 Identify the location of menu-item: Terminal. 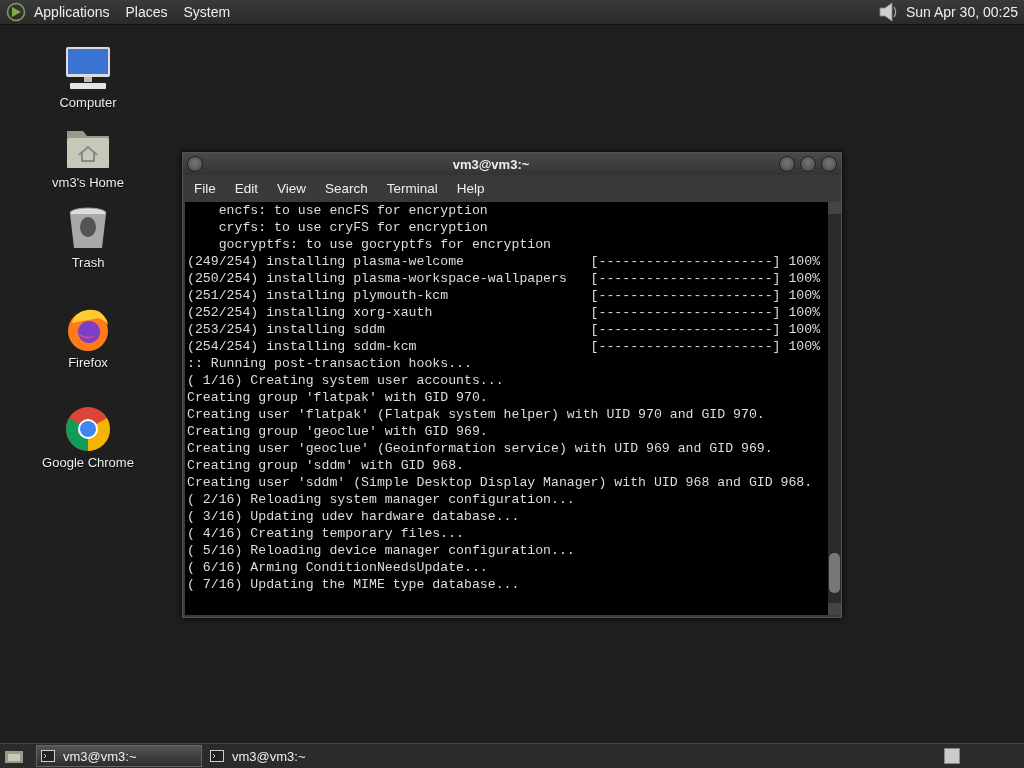
(412, 188).